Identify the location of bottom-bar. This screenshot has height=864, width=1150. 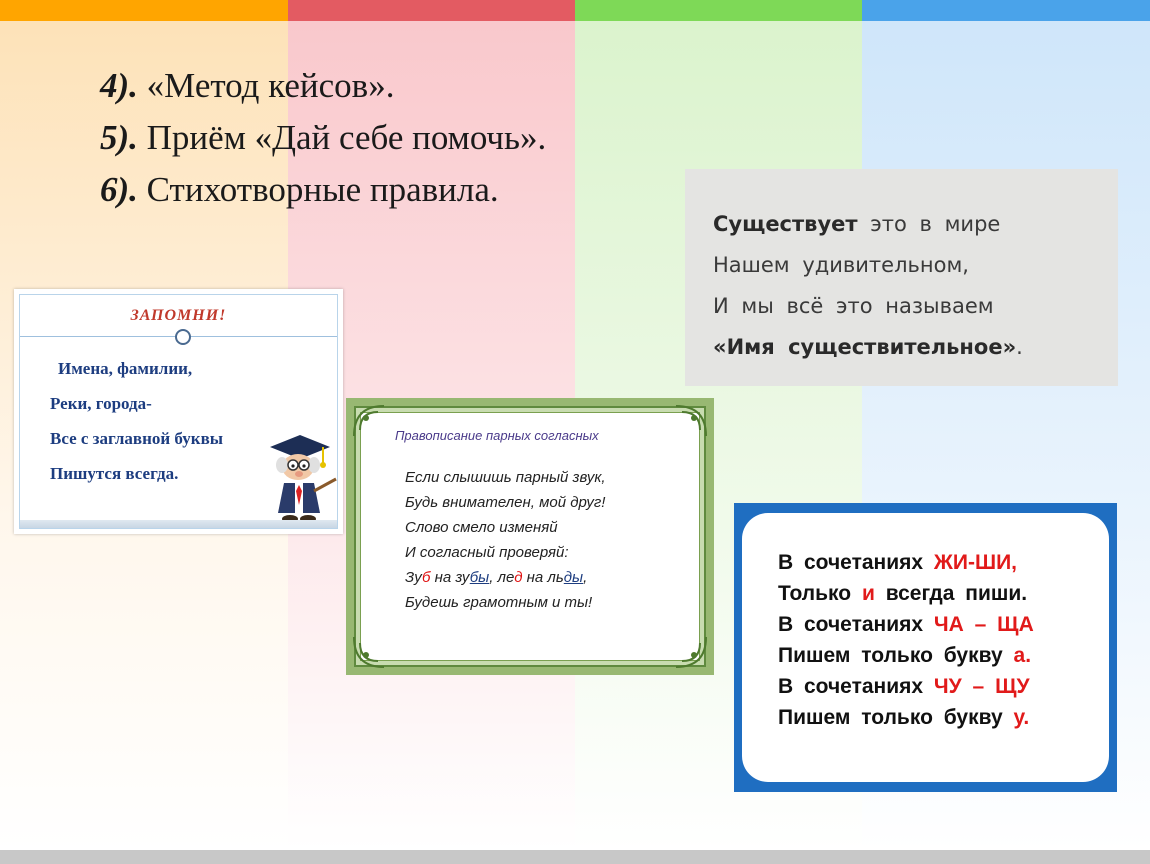
(575, 857).